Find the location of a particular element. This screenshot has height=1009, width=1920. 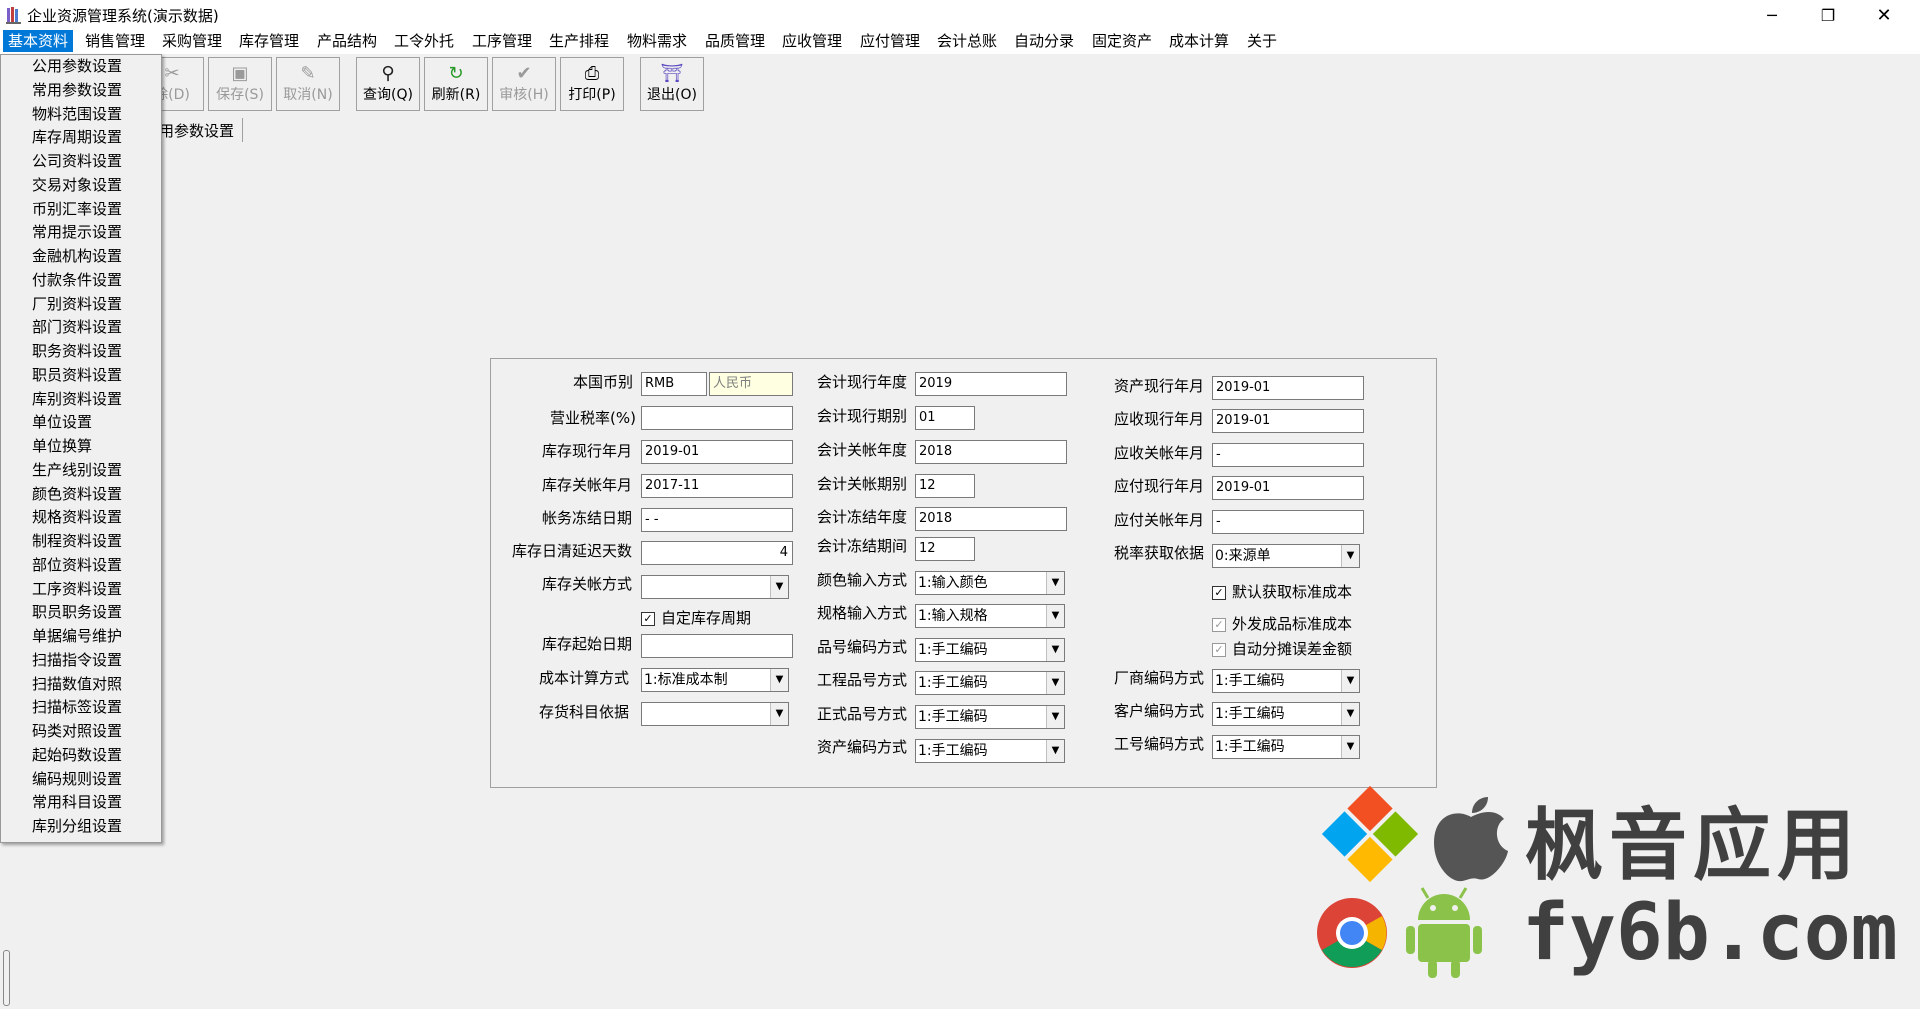

dropdown-item: 公司资料设置 is located at coordinates (81, 162).